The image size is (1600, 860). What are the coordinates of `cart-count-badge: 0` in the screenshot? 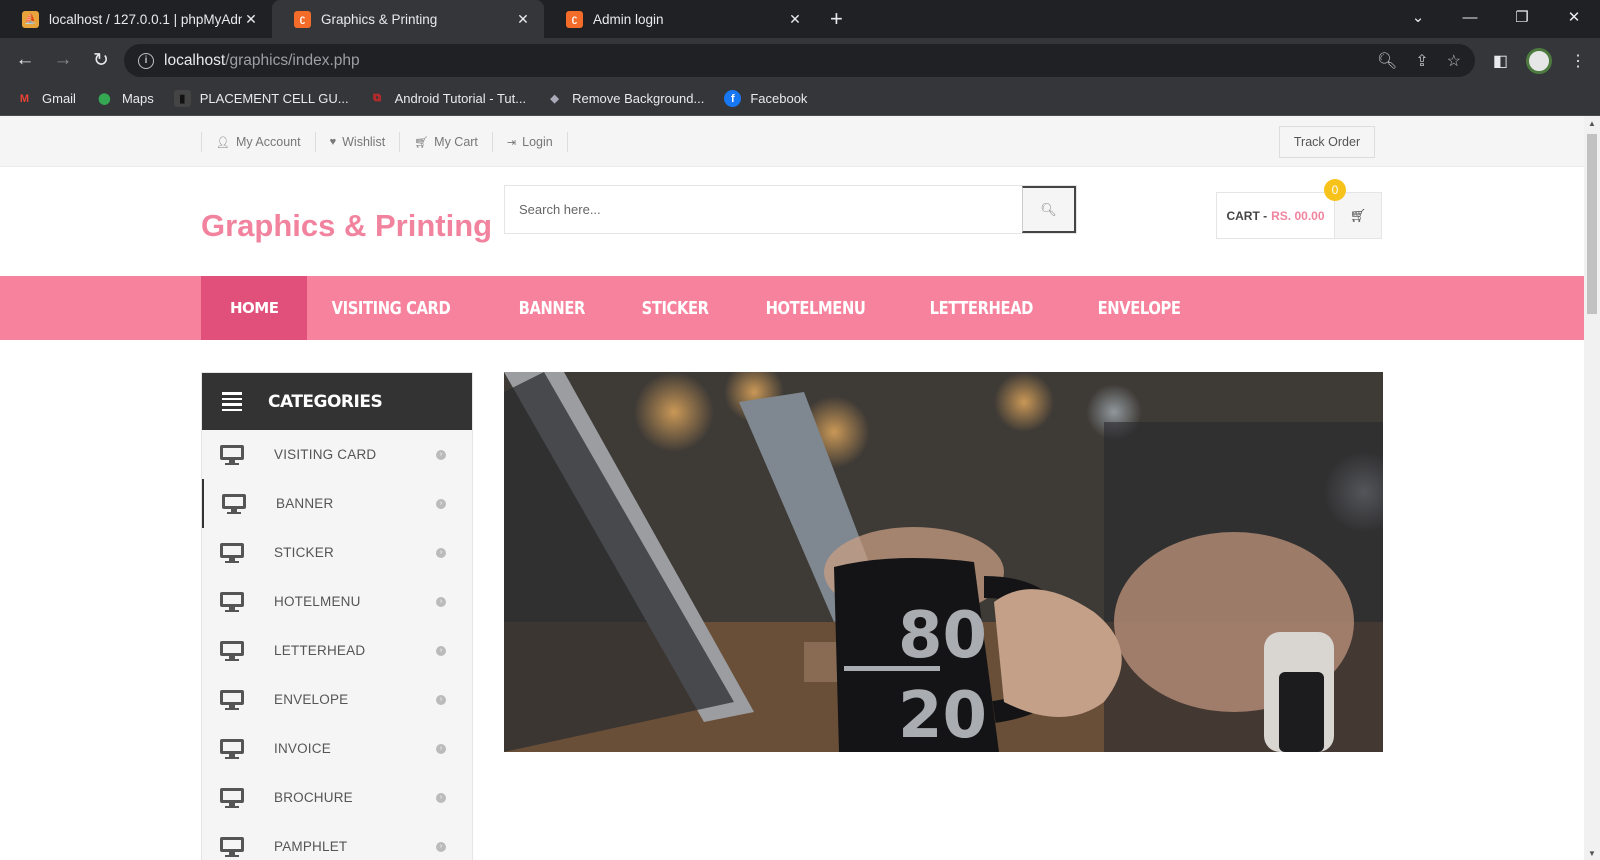 It's located at (1335, 190).